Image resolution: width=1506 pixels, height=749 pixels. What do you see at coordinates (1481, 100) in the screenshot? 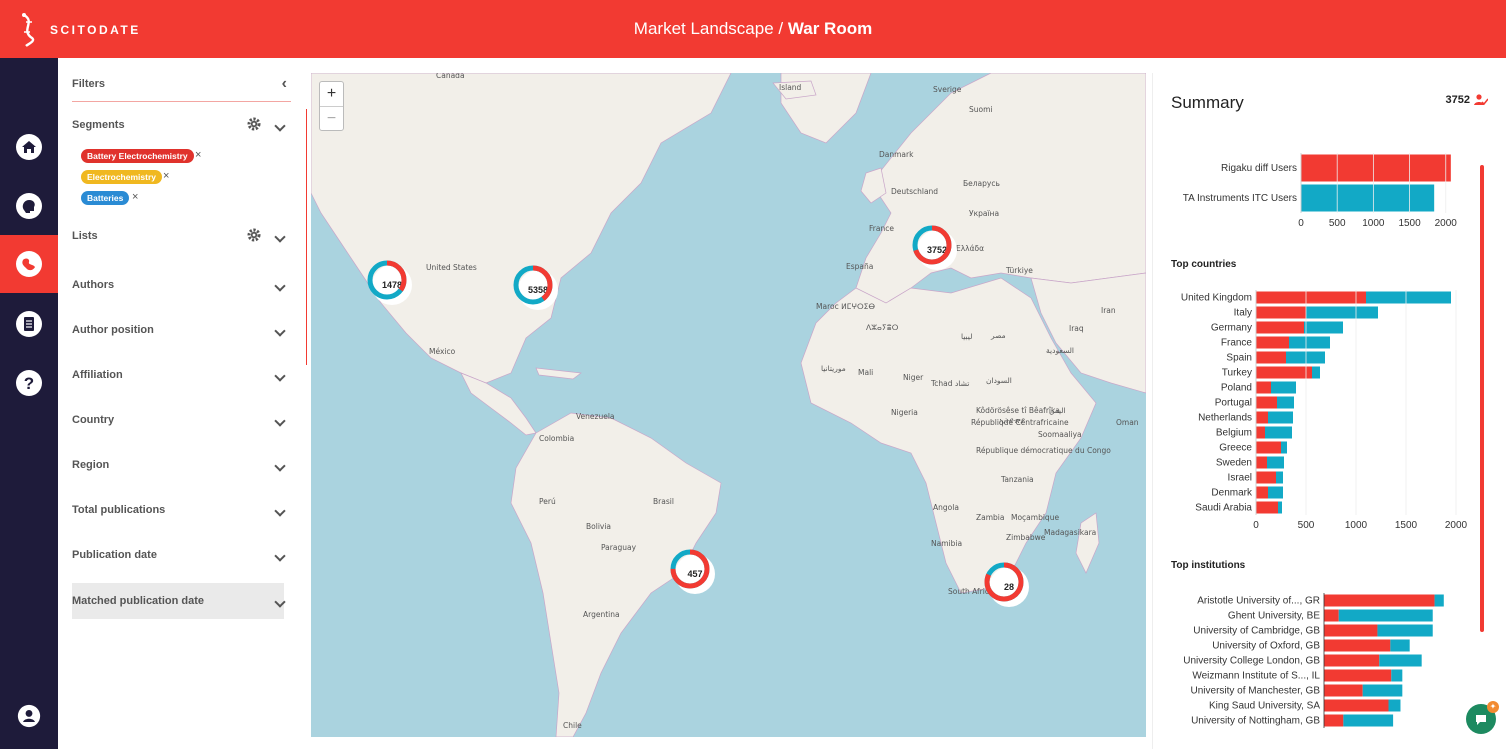
I see `user-check-icon` at bounding box center [1481, 100].